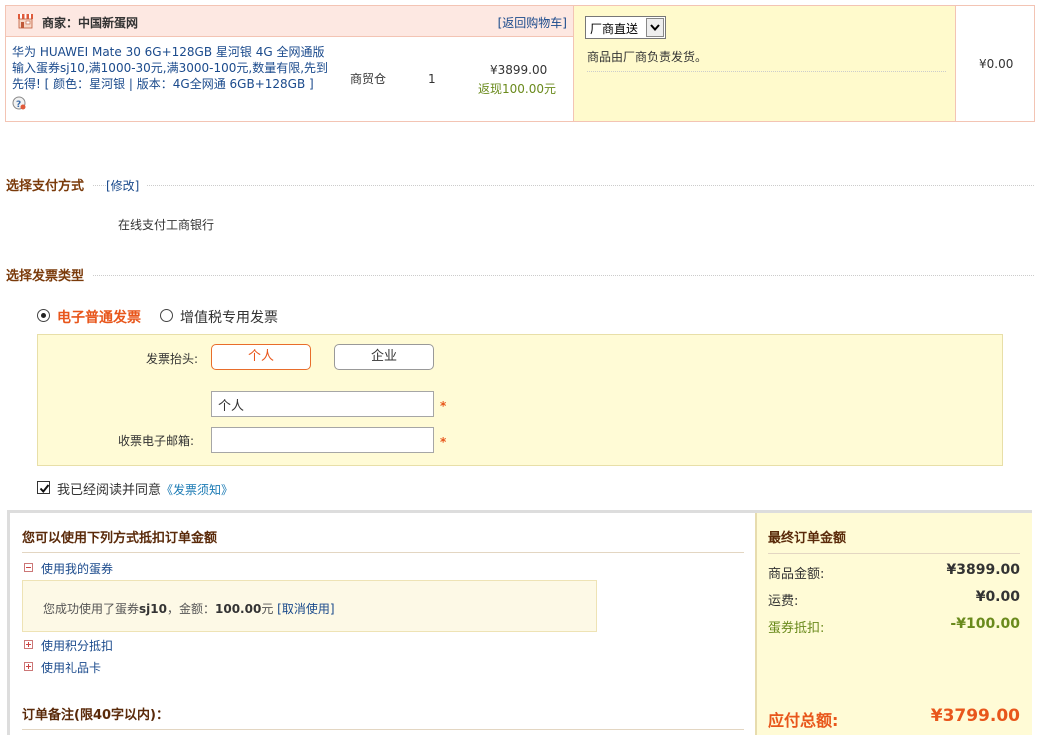 The width and height of the screenshot is (1039, 735). I want to click on freight-value: ¥0.00, so click(997, 597).